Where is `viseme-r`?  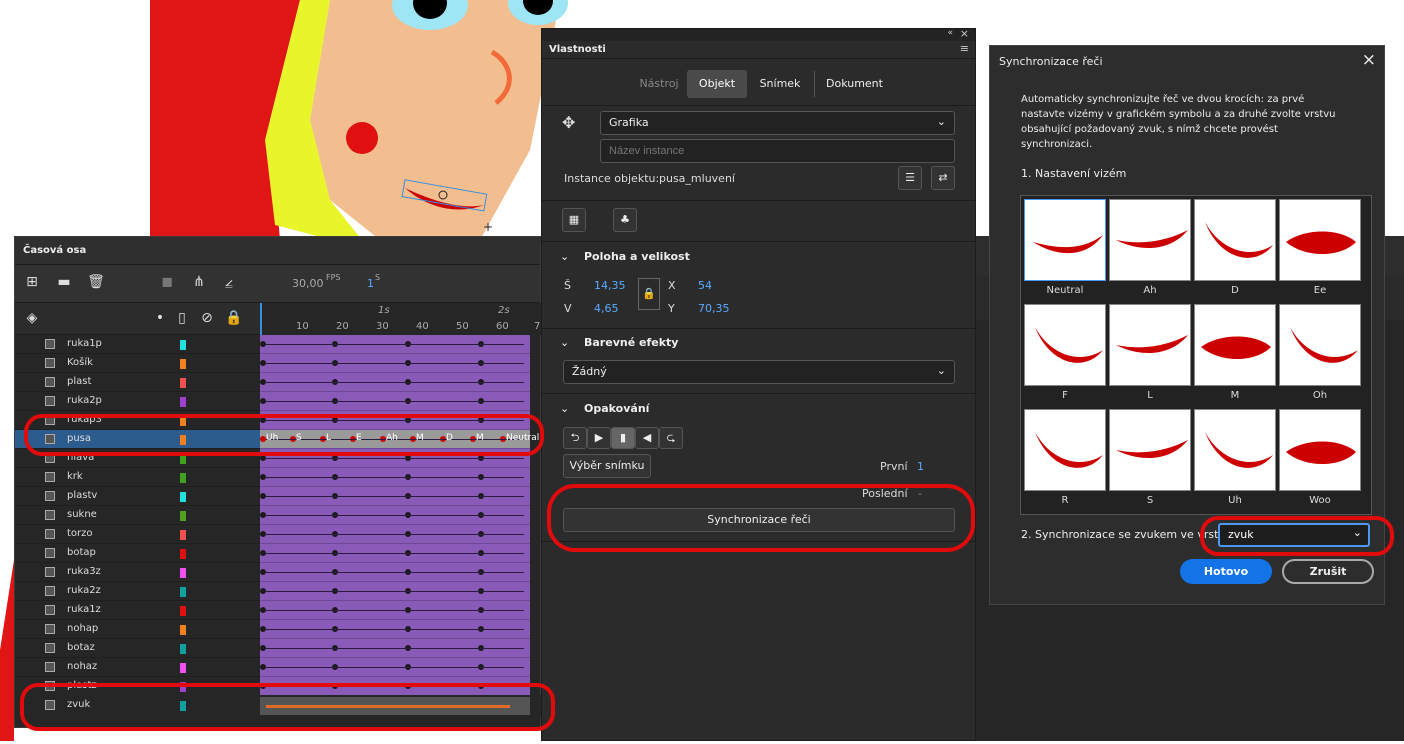 viseme-r is located at coordinates (1065, 450).